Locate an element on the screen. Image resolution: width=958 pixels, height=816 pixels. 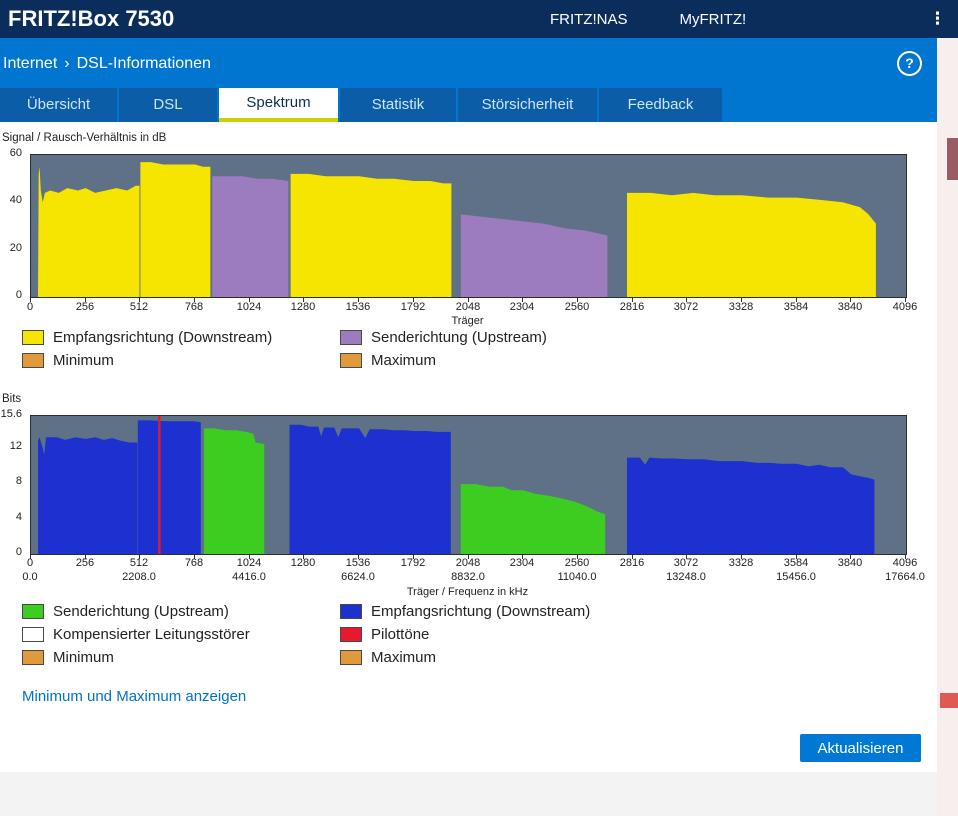
bits-chart-xtick: 3328 is located at coordinates (741, 563).